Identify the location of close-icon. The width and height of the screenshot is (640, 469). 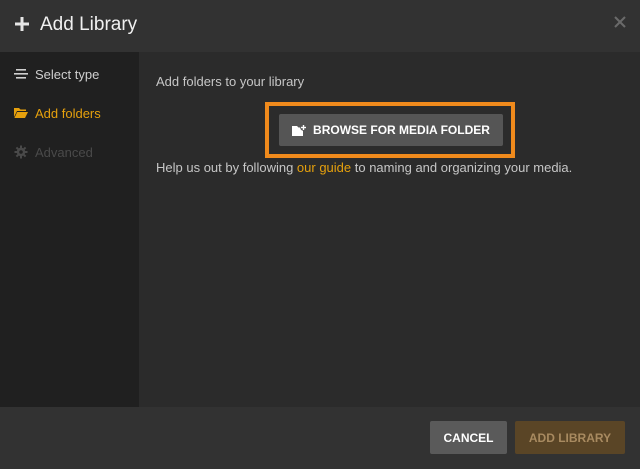
(620, 22).